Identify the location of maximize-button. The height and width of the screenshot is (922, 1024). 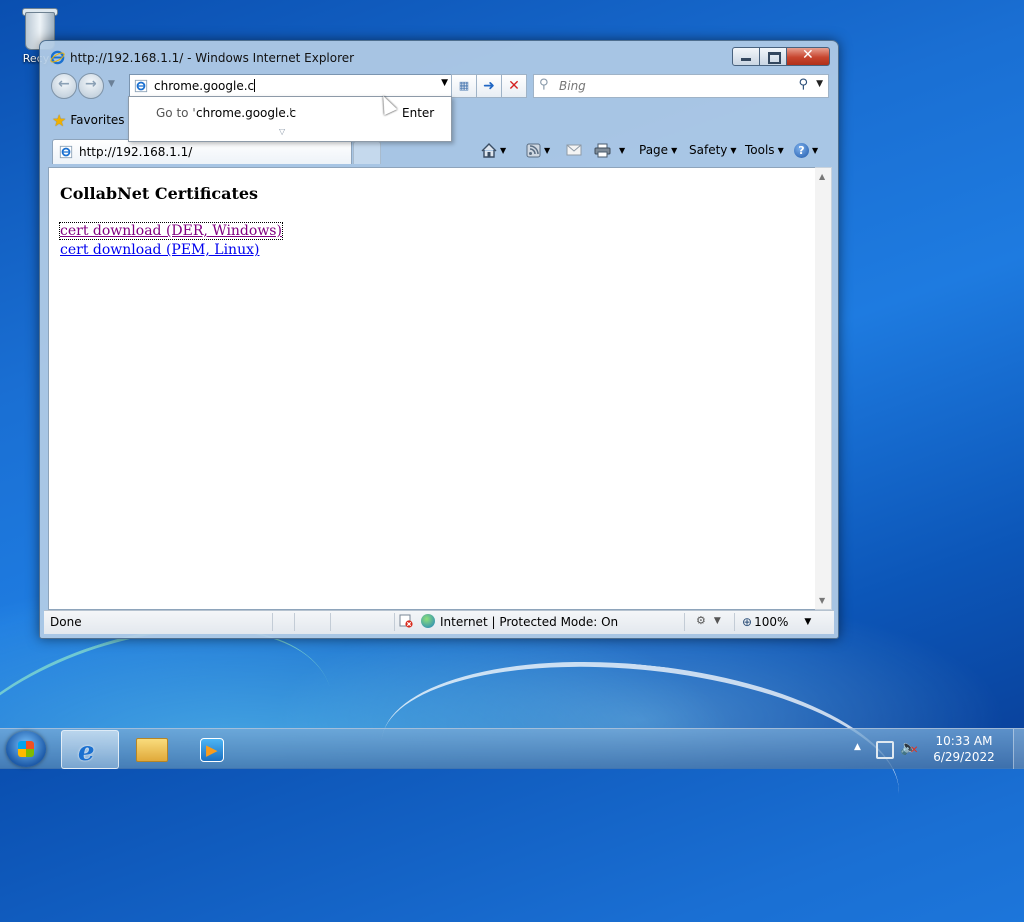
(773, 56).